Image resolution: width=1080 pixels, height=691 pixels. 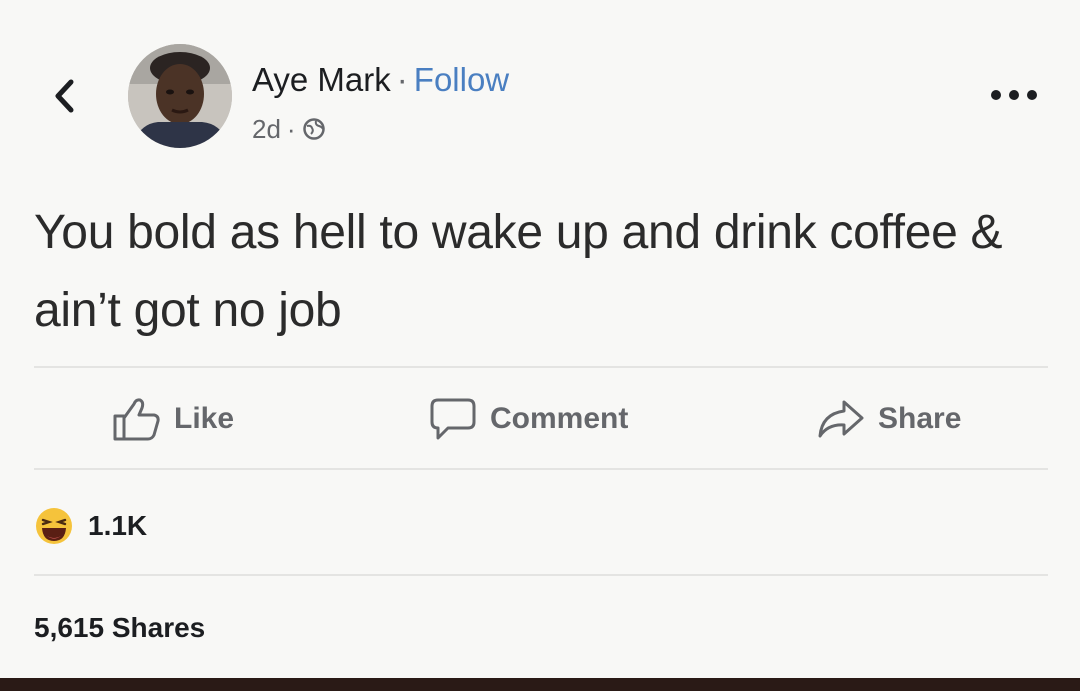 What do you see at coordinates (54, 526) in the screenshot?
I see `haha-reaction-icon` at bounding box center [54, 526].